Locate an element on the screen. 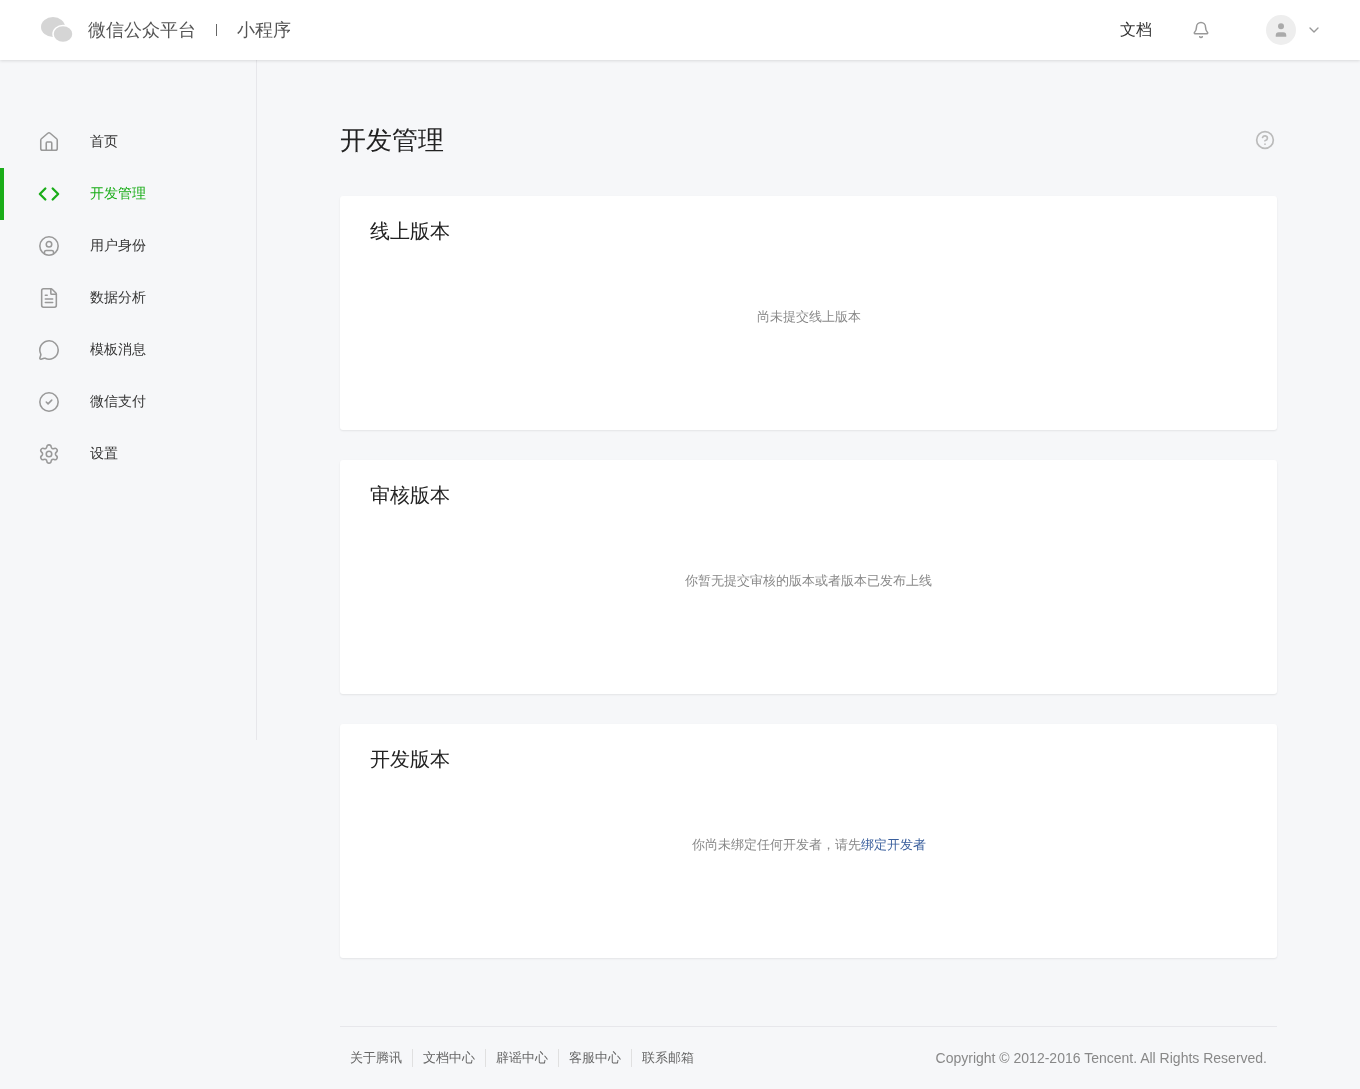 The image size is (1360, 1089). bell-icon is located at coordinates (1201, 30).